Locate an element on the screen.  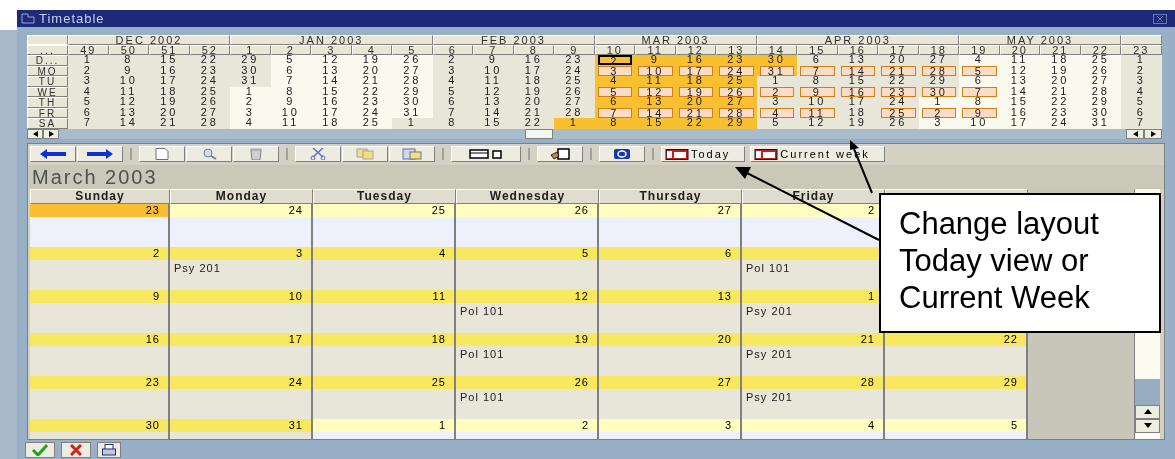
week-number: 1 is located at coordinates (250, 50).